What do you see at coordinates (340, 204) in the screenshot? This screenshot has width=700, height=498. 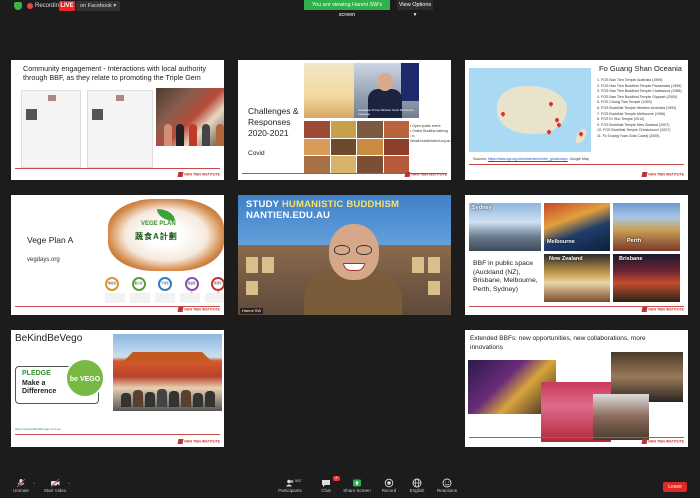 I see `banner-highlight: HUMANISTIC BUDDHISM` at bounding box center [340, 204].